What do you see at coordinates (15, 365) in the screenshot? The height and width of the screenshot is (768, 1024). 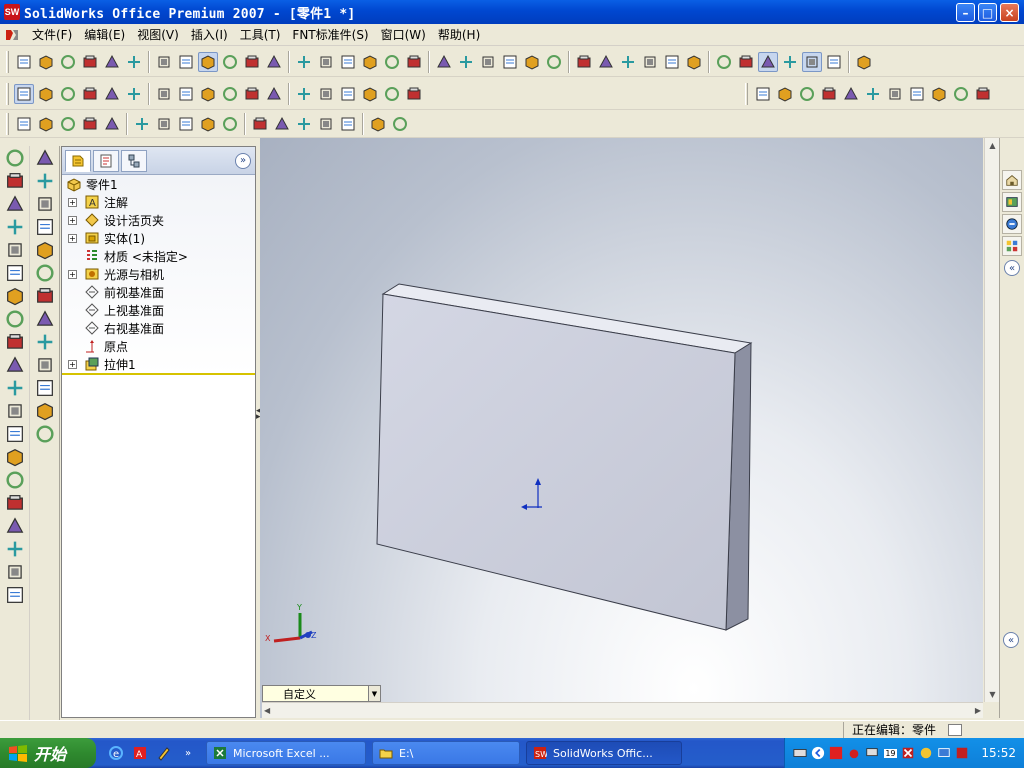 I see `fillet-icon` at bounding box center [15, 365].